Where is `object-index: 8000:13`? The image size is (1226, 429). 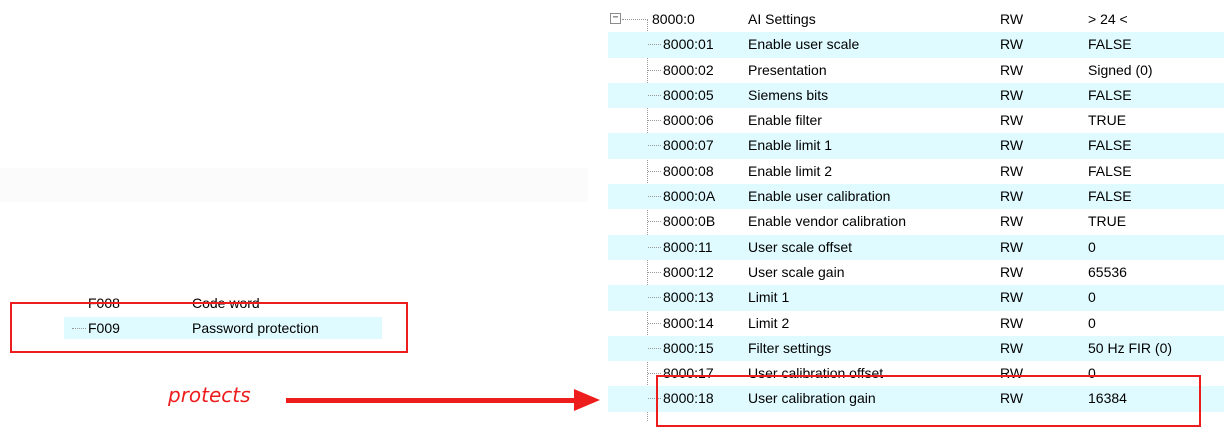 object-index: 8000:13 is located at coordinates (688, 297).